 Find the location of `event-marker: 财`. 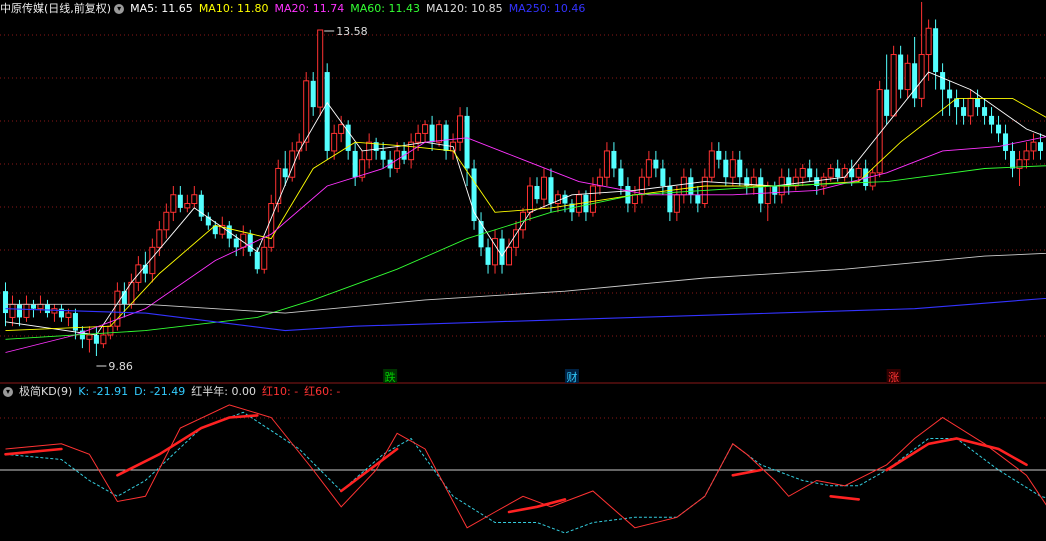

event-marker: 财 is located at coordinates (571, 377).